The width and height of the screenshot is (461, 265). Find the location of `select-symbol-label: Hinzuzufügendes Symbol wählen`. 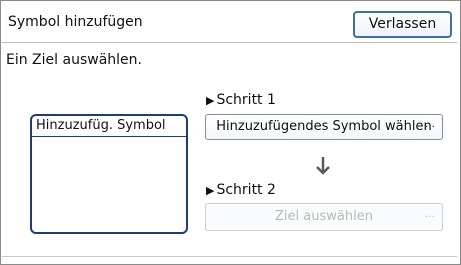

select-symbol-label: Hinzuzufügendes Symbol wählen is located at coordinates (324, 126).